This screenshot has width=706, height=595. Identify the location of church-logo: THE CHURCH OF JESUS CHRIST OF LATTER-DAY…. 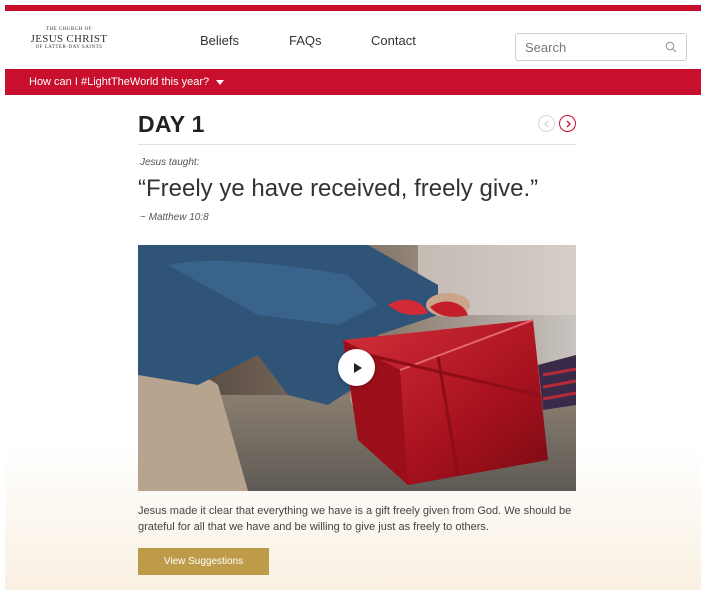
(69, 39).